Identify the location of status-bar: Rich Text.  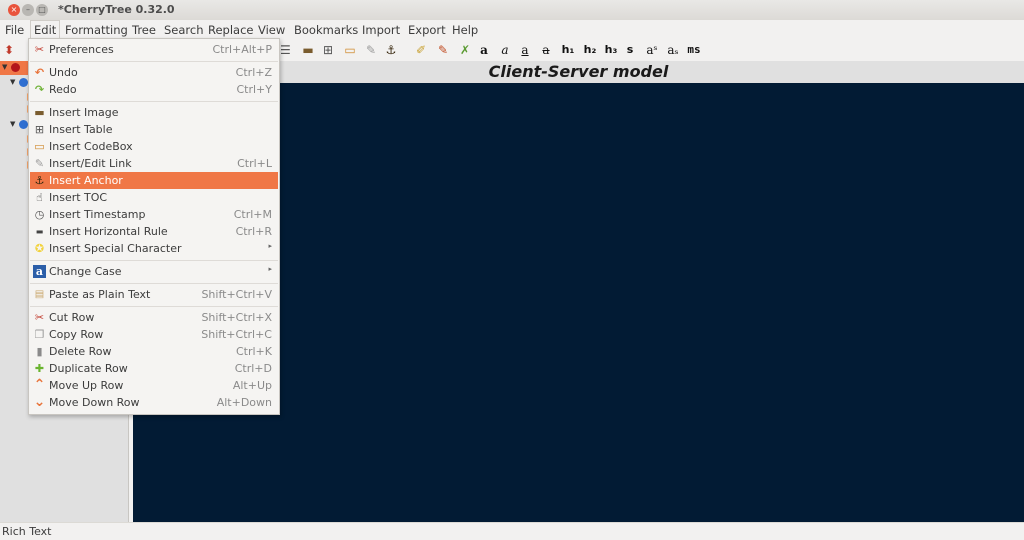
(512, 531).